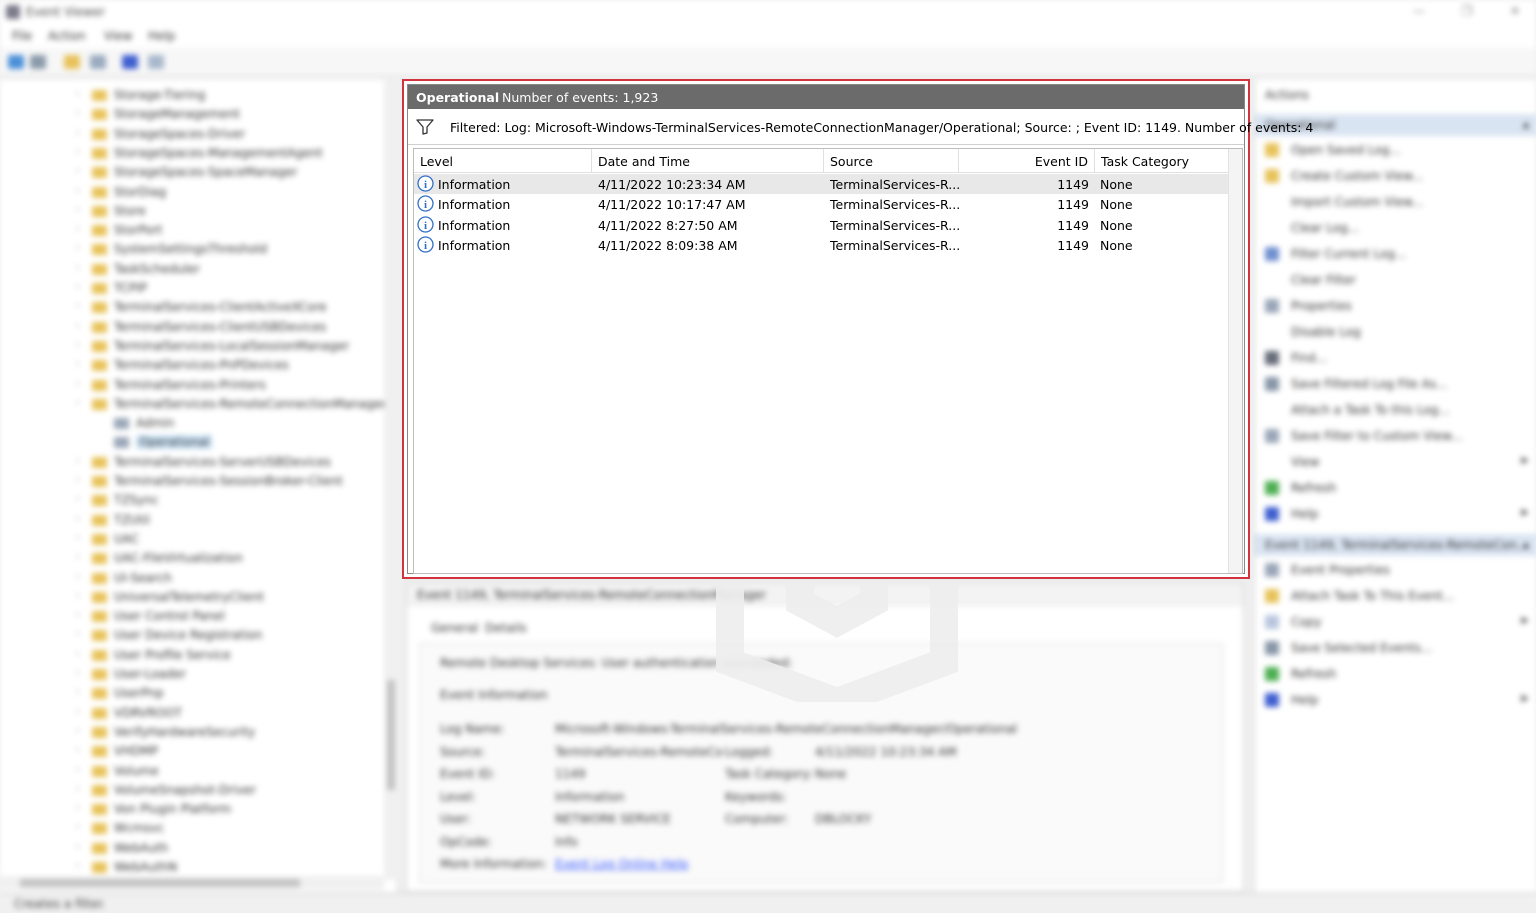 The image size is (1536, 913). I want to click on action-item: Copy ▶, so click(1395, 622).